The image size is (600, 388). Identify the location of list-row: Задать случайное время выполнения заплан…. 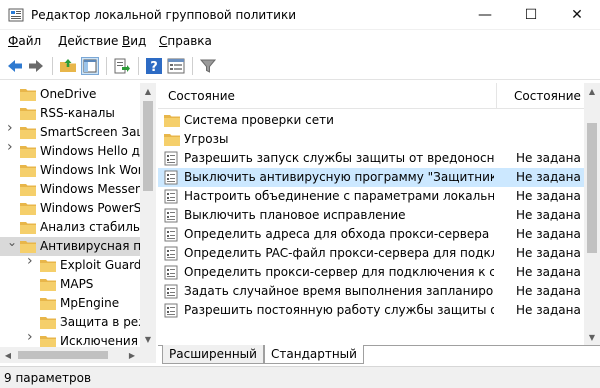
(371, 291).